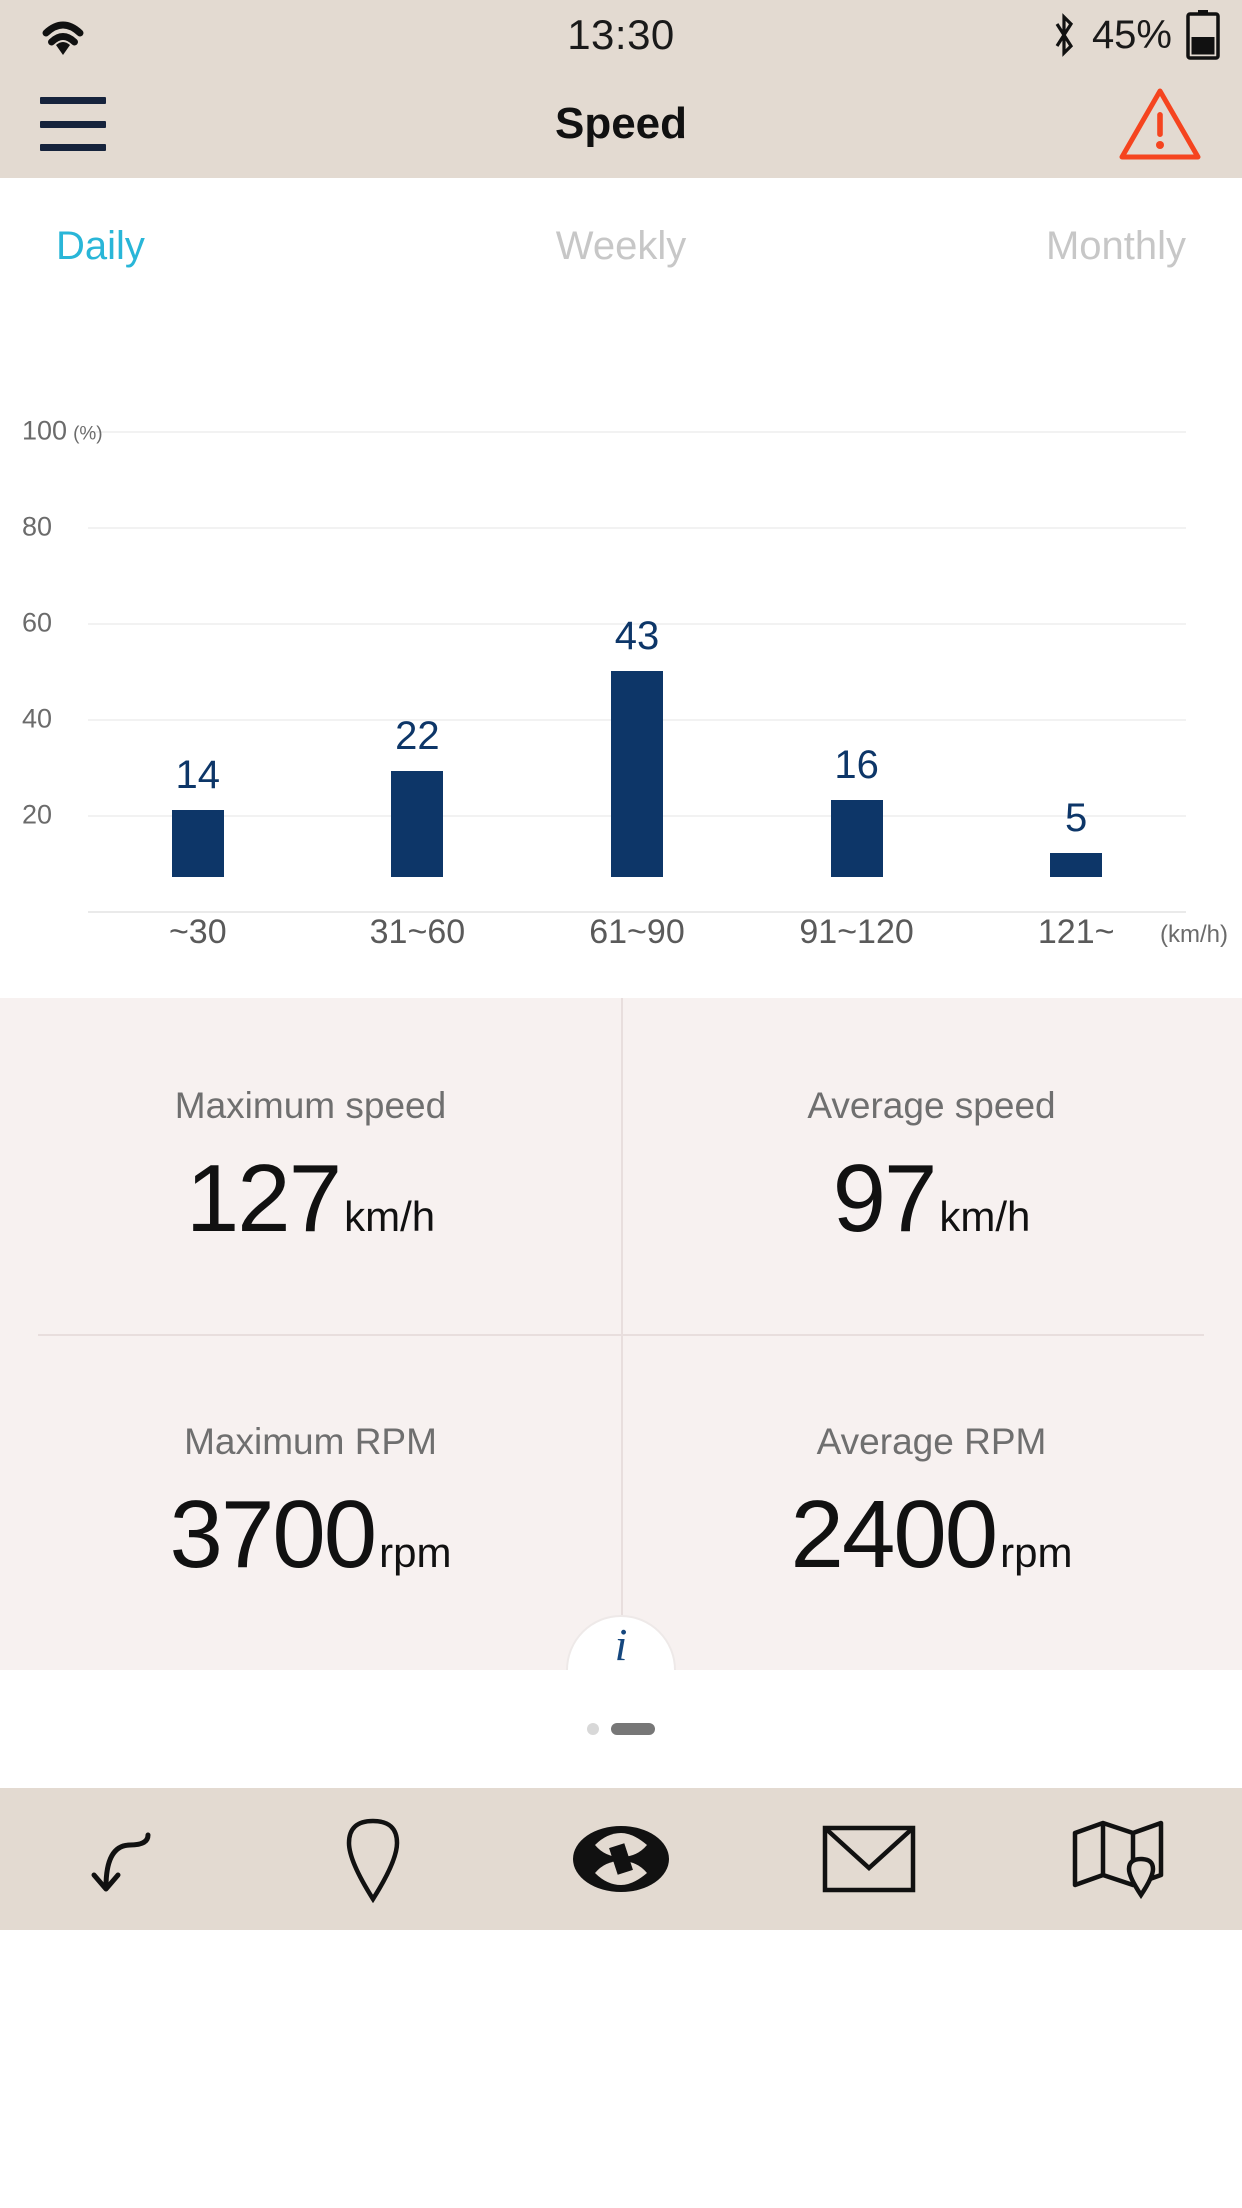 The height and width of the screenshot is (2208, 1242). Describe the element at coordinates (244, 246) in the screenshot. I see `tab-daily: Daily` at that location.